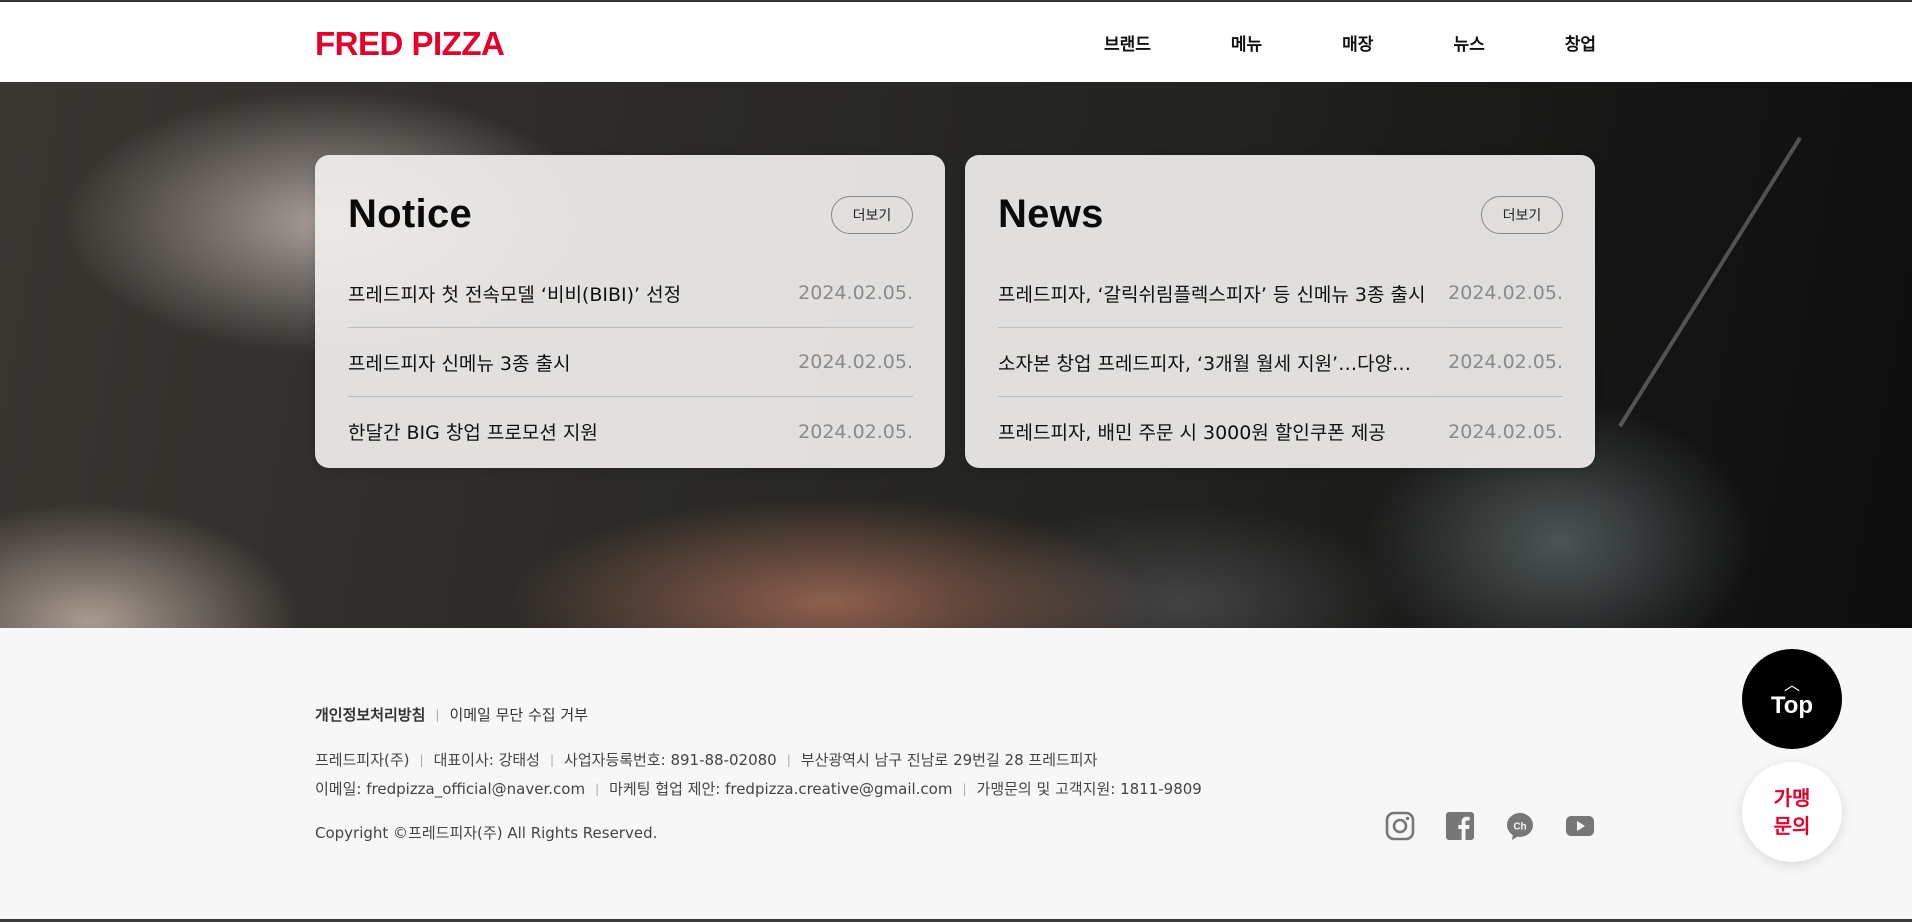  I want to click on nav-menu: 메뉴, so click(1246, 42).